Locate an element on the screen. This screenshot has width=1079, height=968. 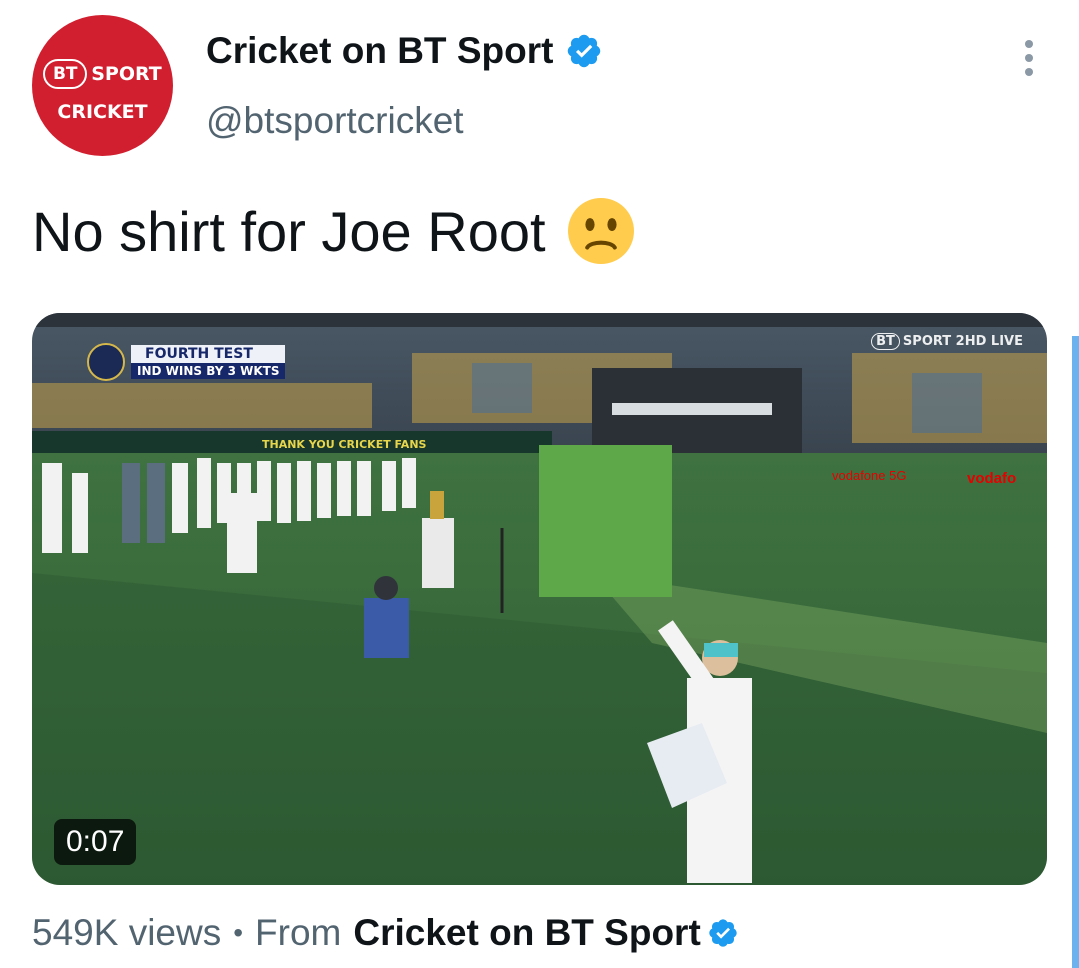
avatar-cricket-text: CRICKET is located at coordinates (102, 112).